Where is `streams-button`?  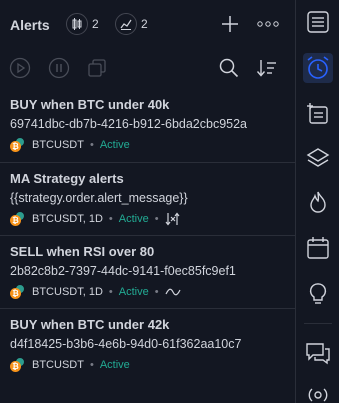
streams-button is located at coordinates (318, 391).